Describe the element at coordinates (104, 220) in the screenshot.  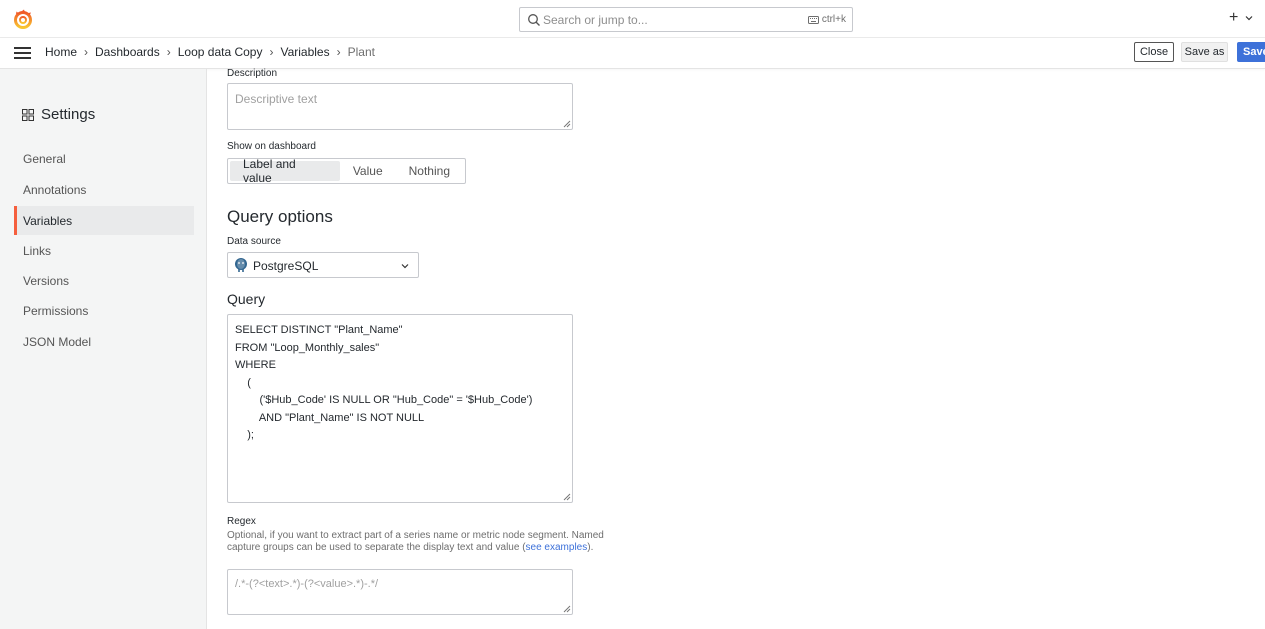
I see `sidebar-item-variables: Variables` at that location.